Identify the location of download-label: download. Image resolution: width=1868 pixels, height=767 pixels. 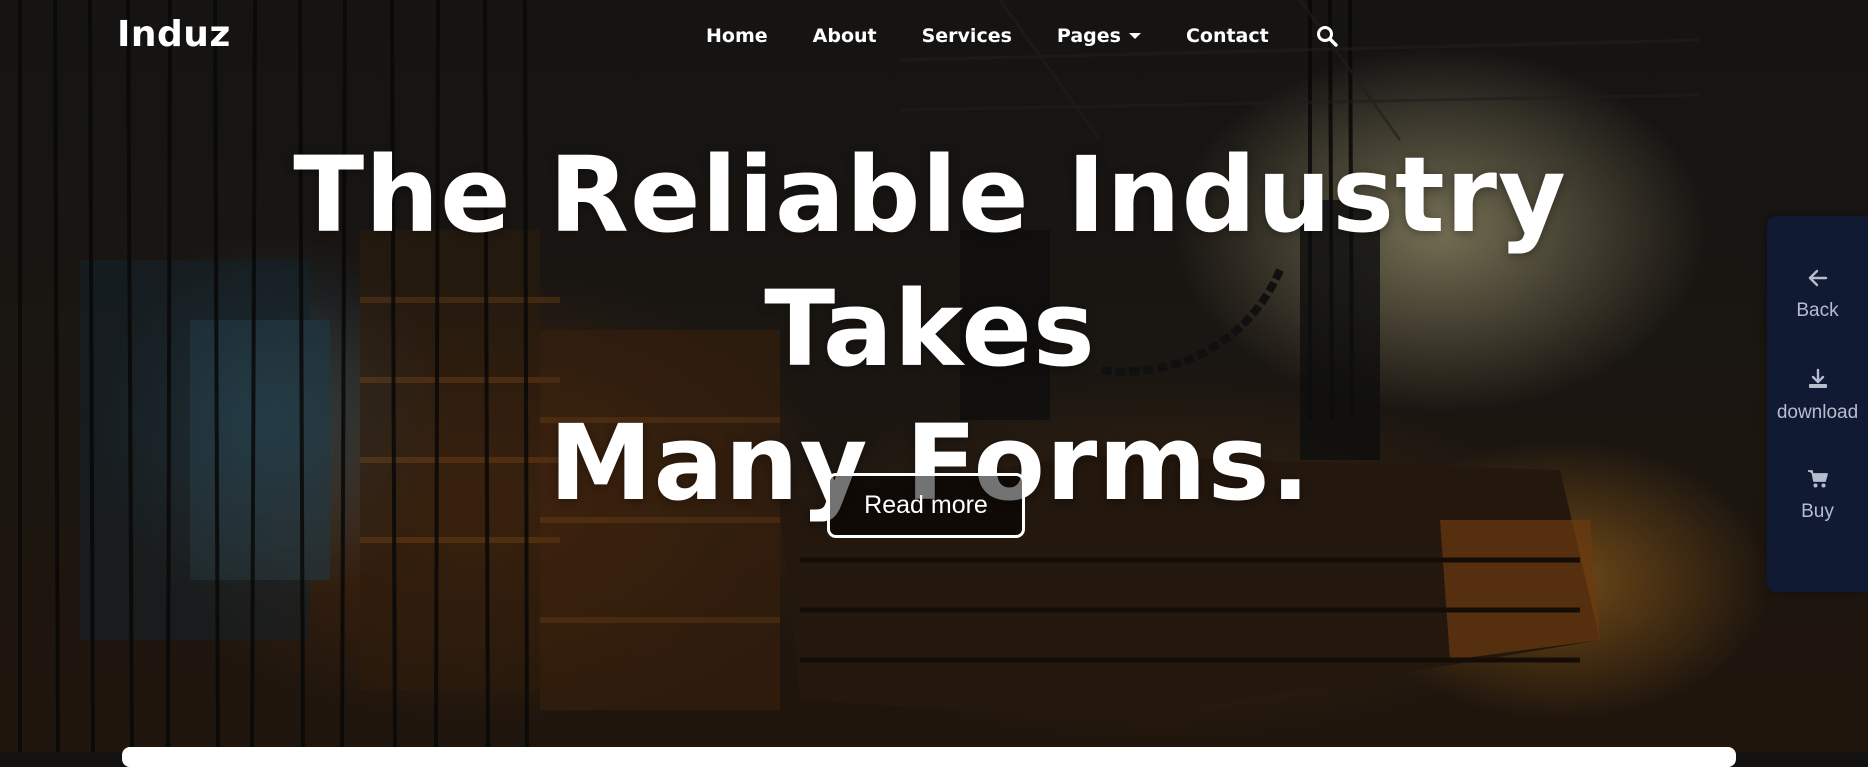
(1817, 412).